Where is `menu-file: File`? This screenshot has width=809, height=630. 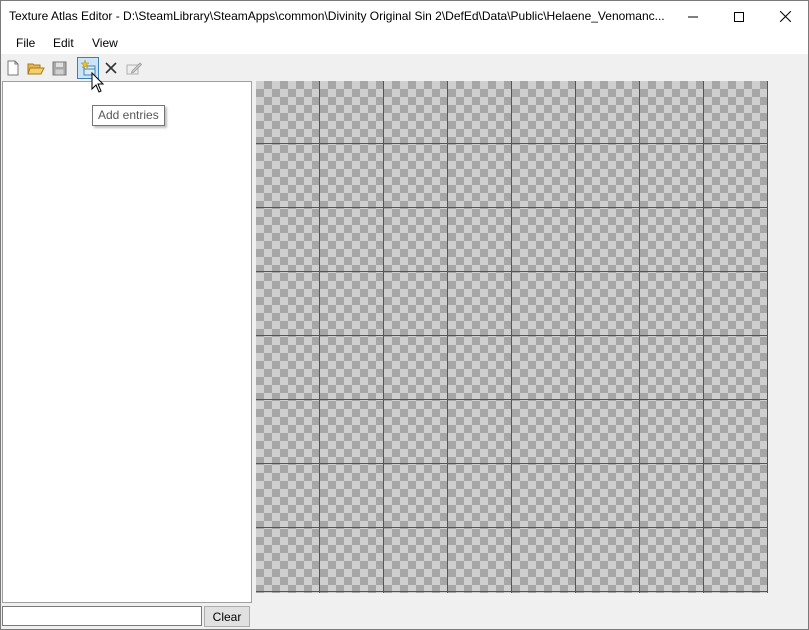 menu-file: File is located at coordinates (25, 43).